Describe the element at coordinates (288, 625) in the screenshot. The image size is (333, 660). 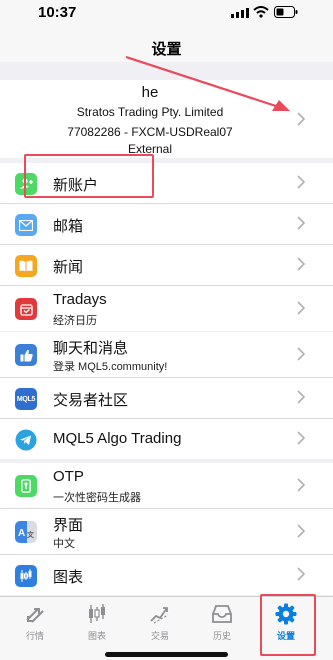
I see `annotation-box-settings-tab` at that location.